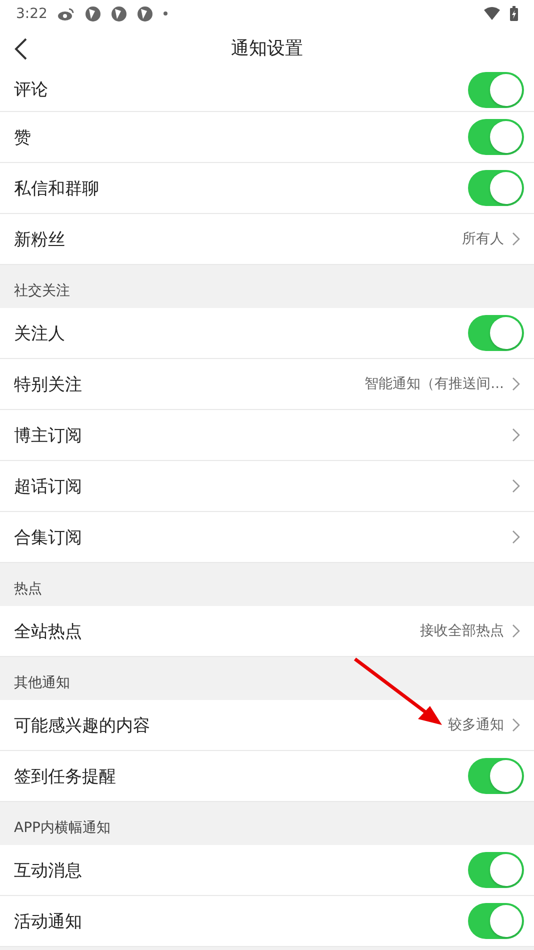 This screenshot has width=534, height=950. Describe the element at coordinates (48, 631) in the screenshot. I see `setting-label: 全站热点` at that location.